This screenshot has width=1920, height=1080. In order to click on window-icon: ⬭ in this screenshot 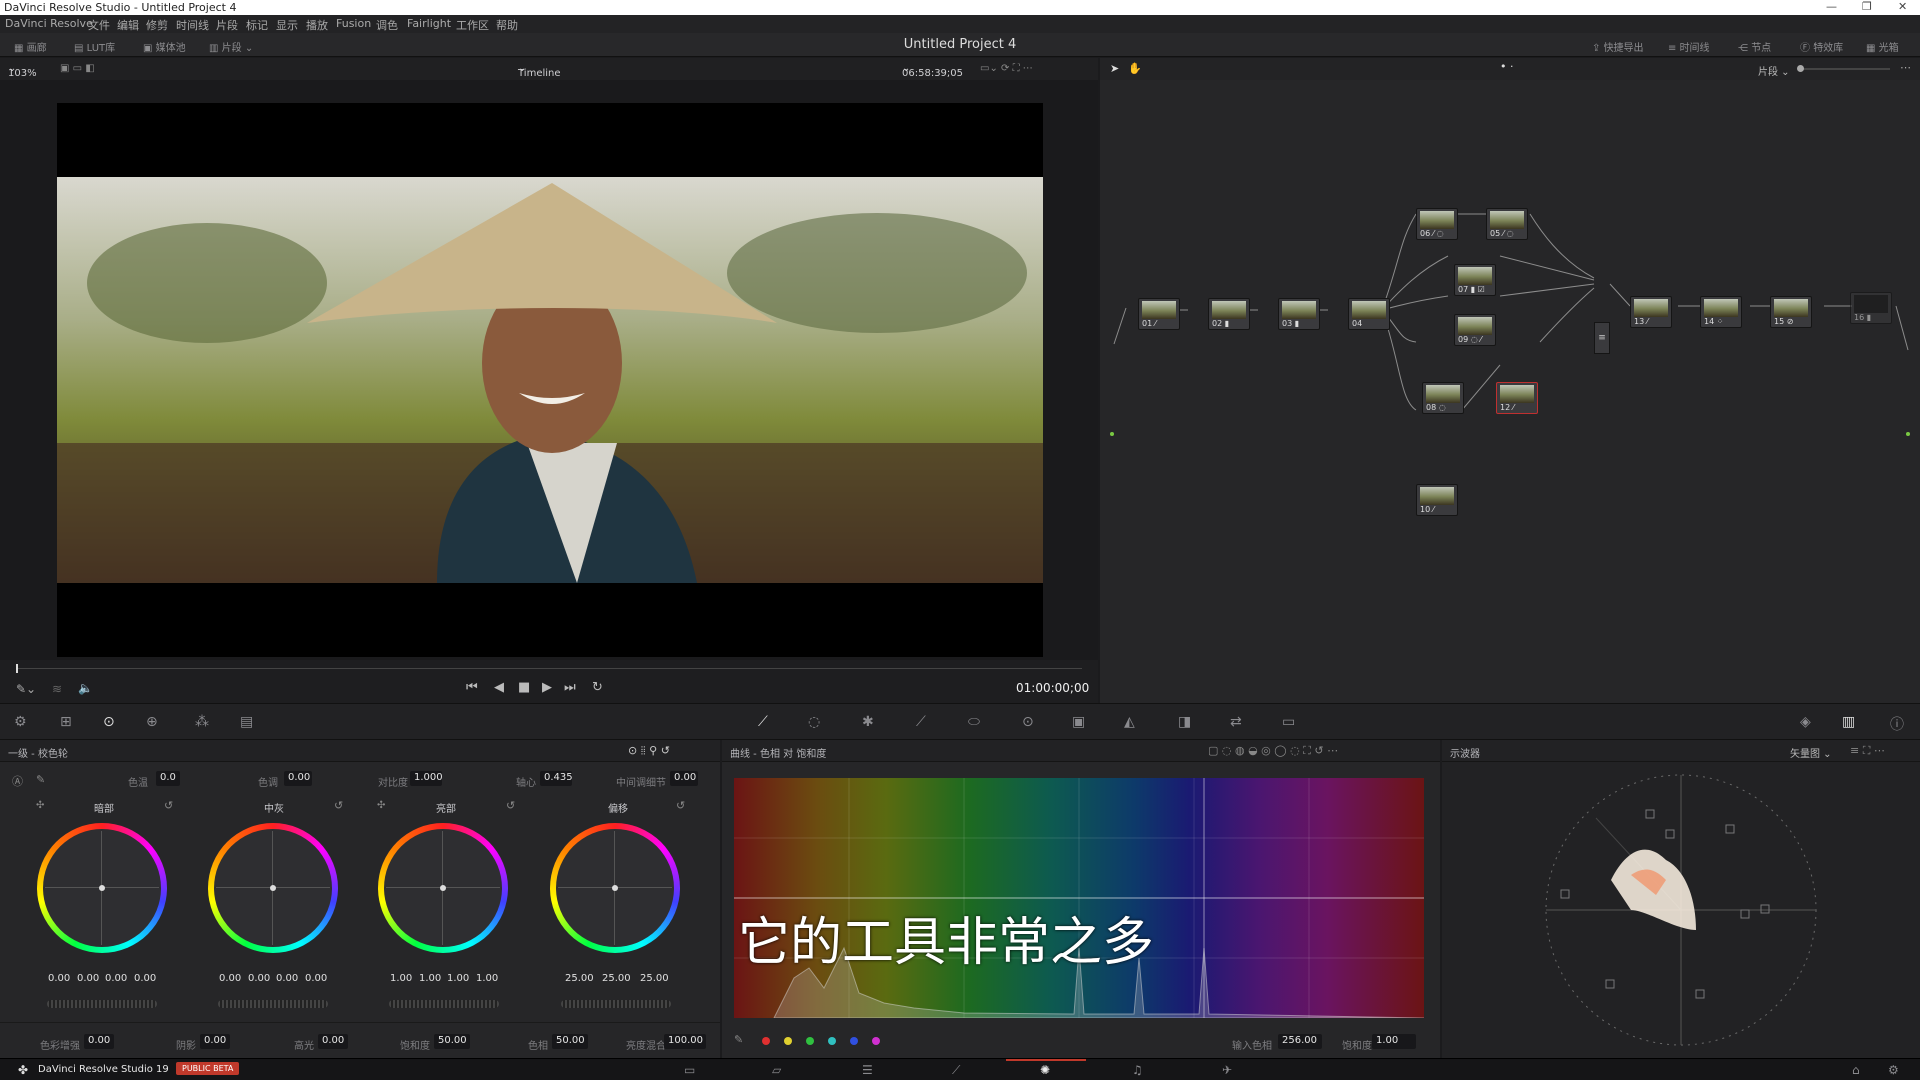, I will do `click(974, 722)`.